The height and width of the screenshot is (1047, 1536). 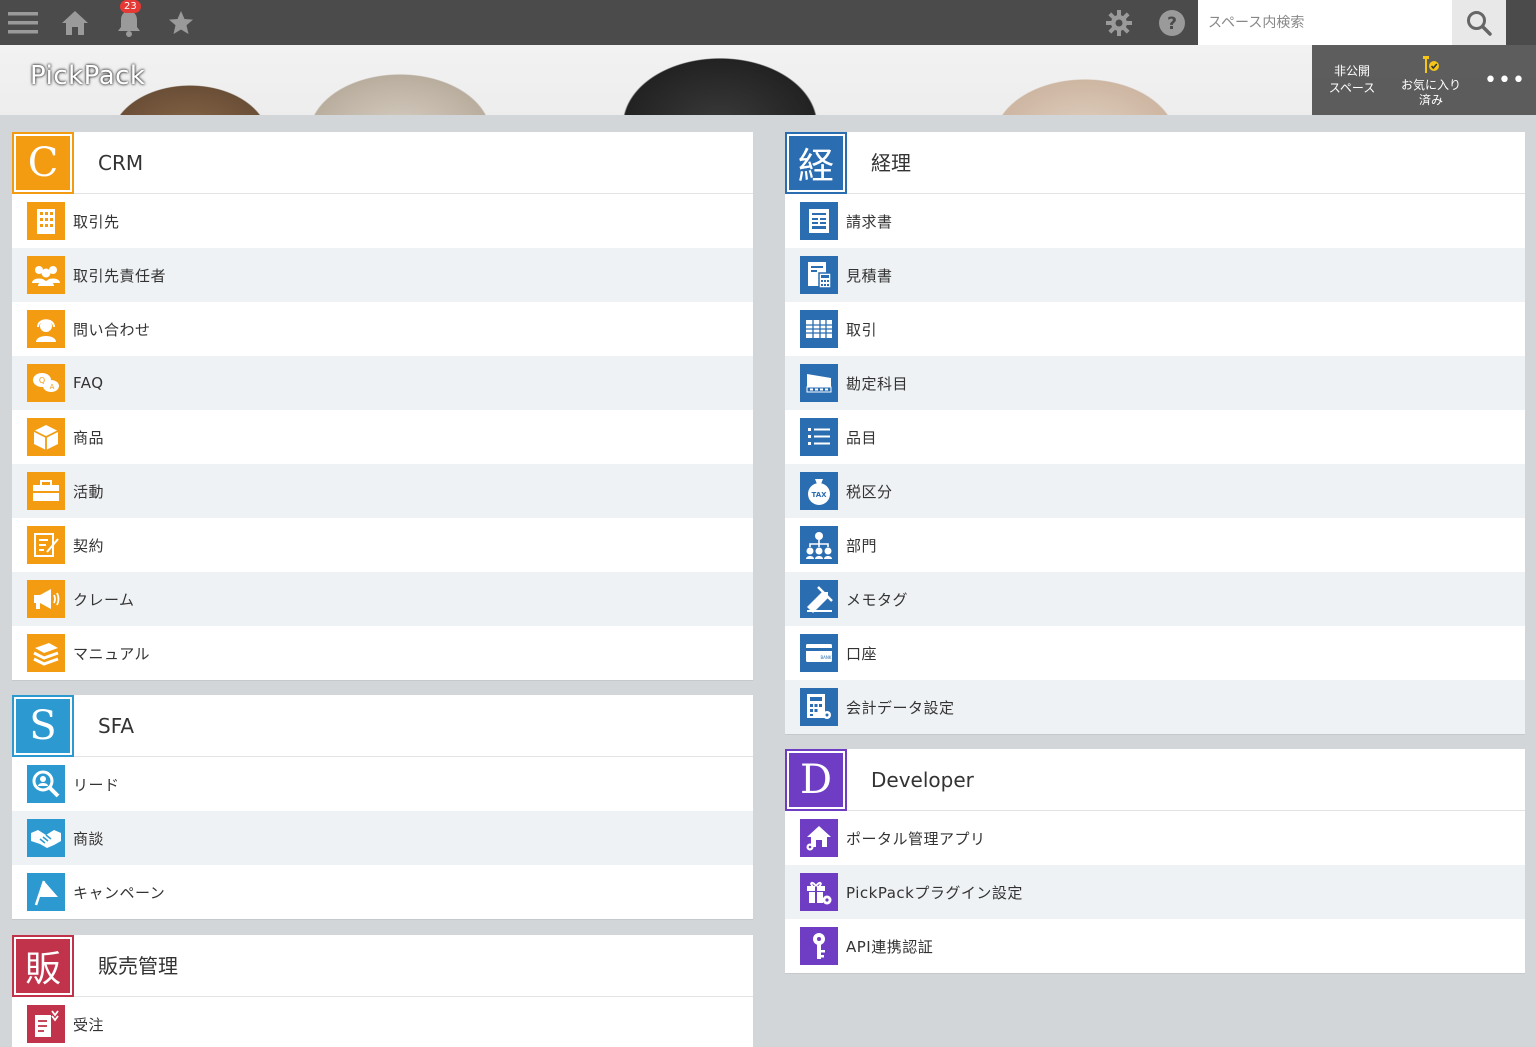 What do you see at coordinates (890, 946) in the screenshot?
I see `app-item-label: API連携認証` at bounding box center [890, 946].